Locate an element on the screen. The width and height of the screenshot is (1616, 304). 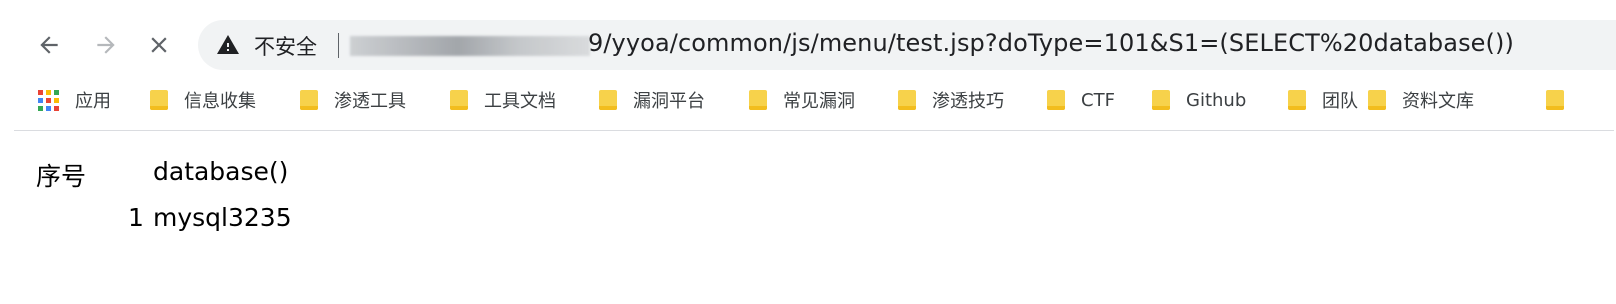
stop-button is located at coordinates (159, 45).